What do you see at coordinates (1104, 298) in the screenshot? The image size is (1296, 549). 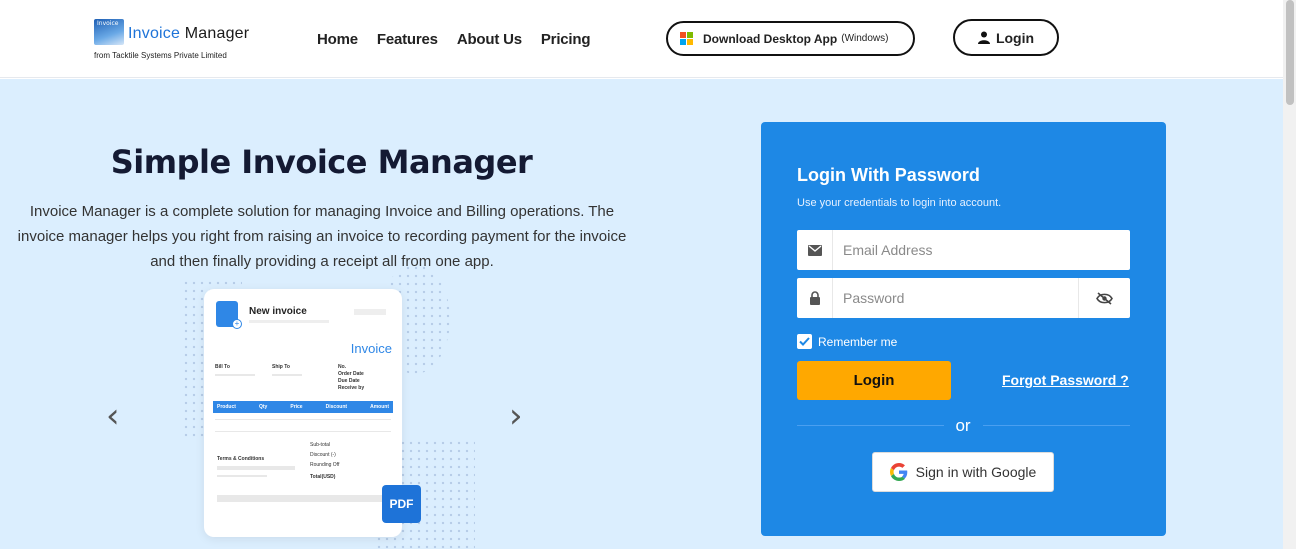 I see `eye-off-icon` at bounding box center [1104, 298].